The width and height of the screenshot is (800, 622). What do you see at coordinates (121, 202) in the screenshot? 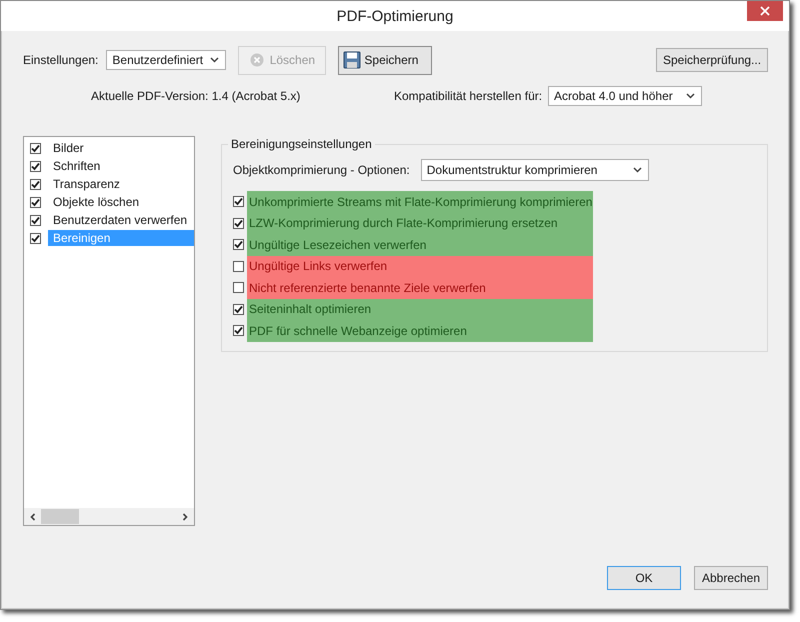
I see `list-item: Objekte löschen` at bounding box center [121, 202].